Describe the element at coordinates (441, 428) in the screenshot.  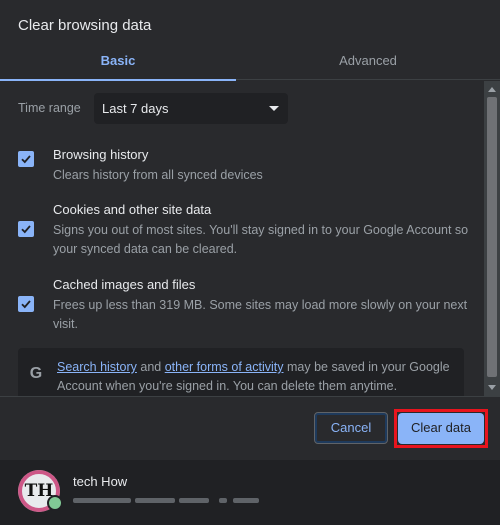
I see `clear-data-button: Clear data` at that location.